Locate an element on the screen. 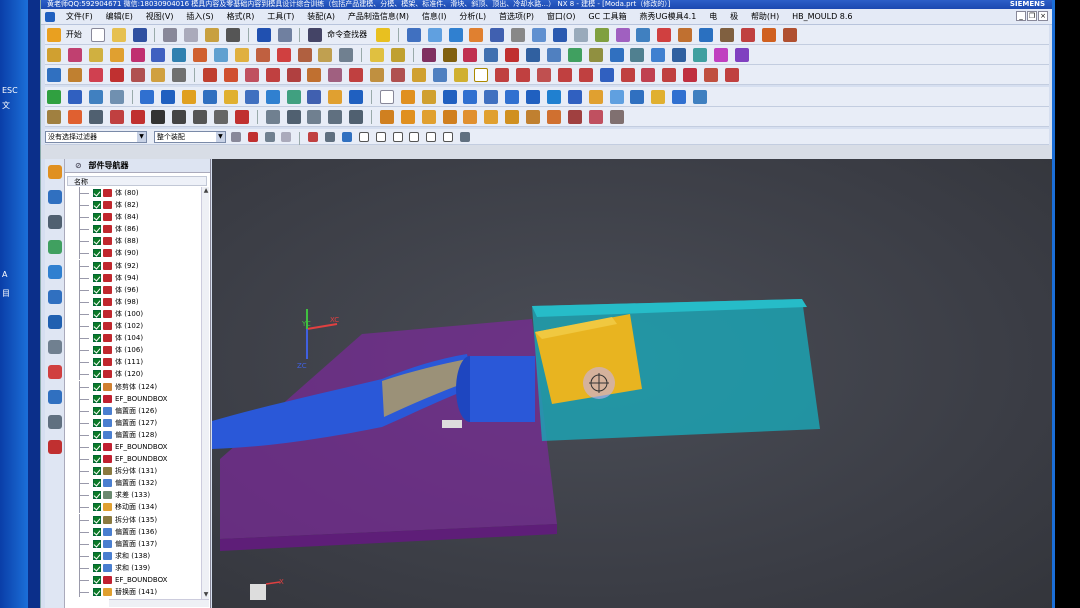 The image size is (1080, 608). tree-node: 求和 (138) is located at coordinates (134, 555).